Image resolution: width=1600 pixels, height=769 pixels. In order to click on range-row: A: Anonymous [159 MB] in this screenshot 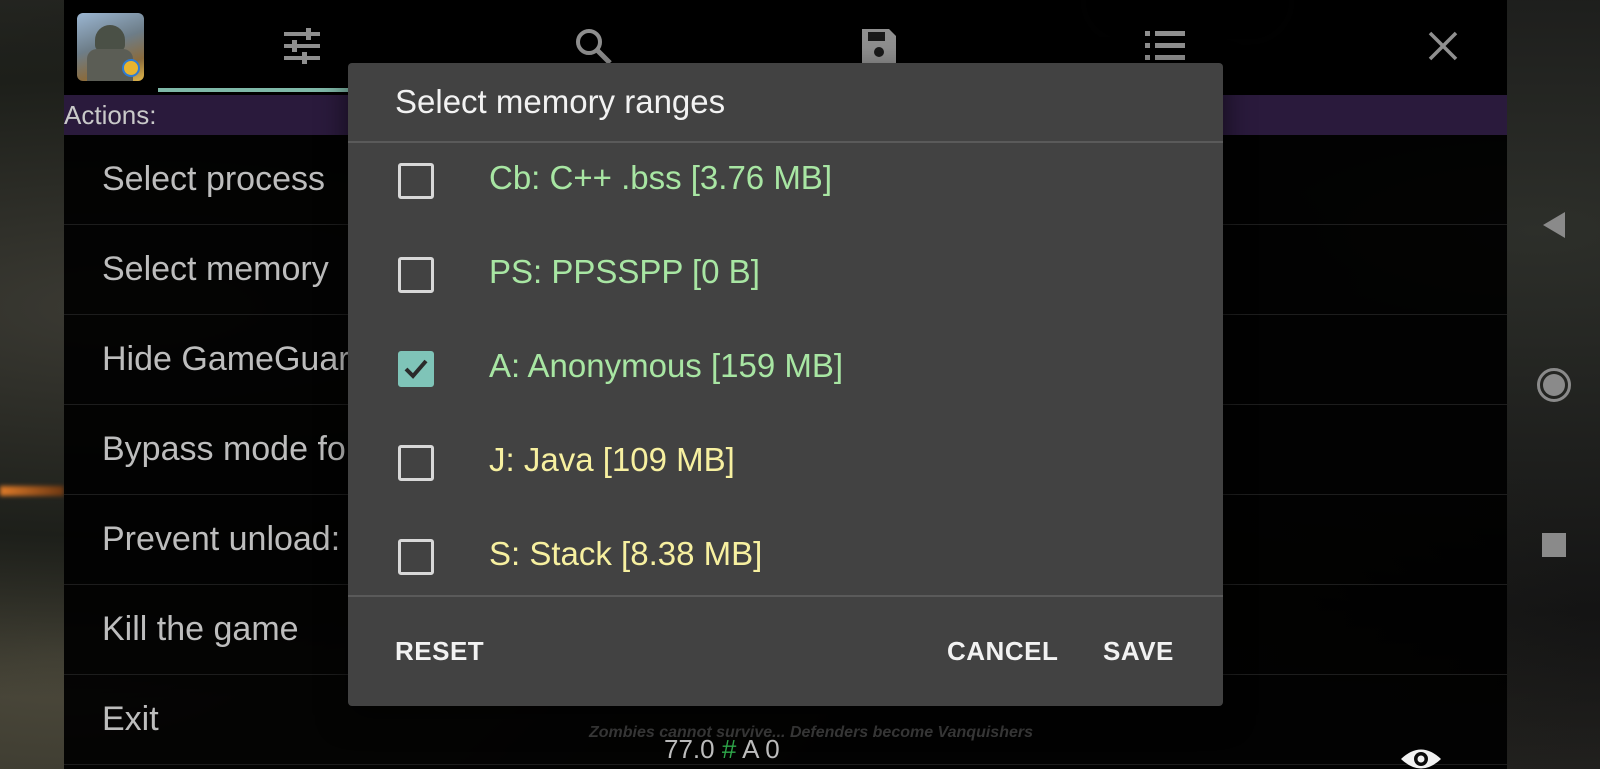, I will do `click(785, 380)`.